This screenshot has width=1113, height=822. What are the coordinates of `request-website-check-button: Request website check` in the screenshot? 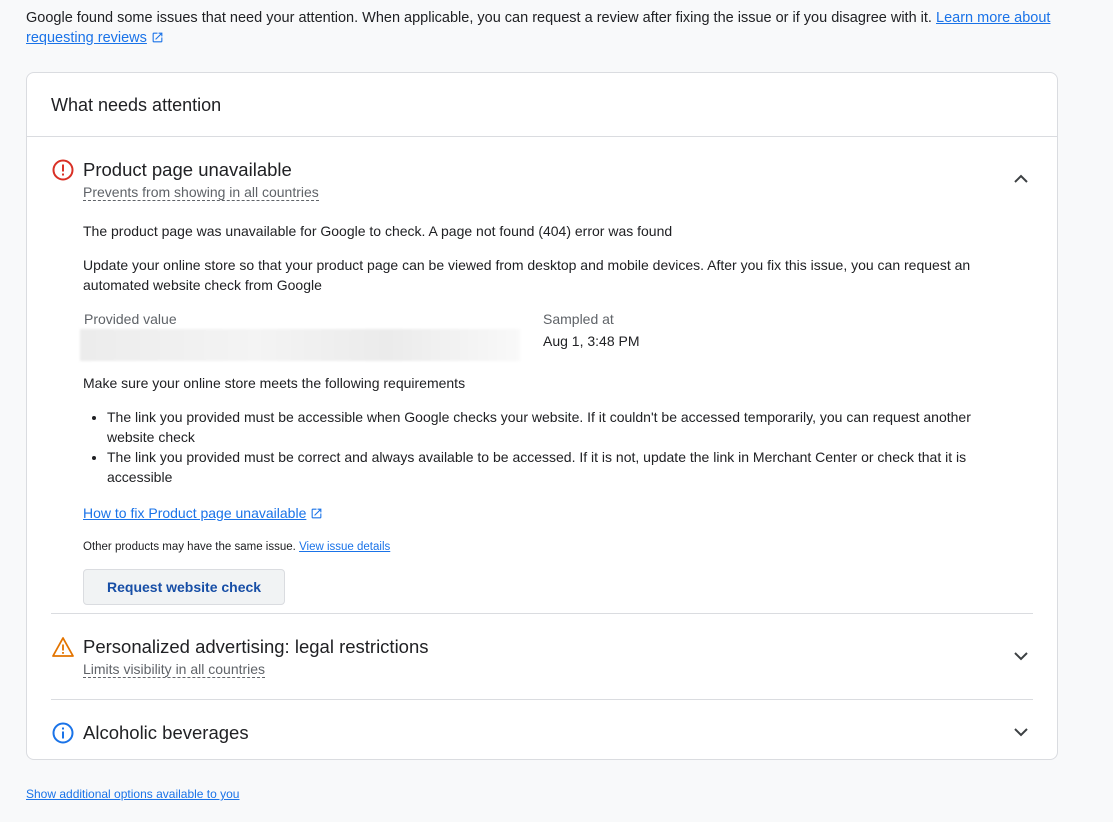 It's located at (184, 587).